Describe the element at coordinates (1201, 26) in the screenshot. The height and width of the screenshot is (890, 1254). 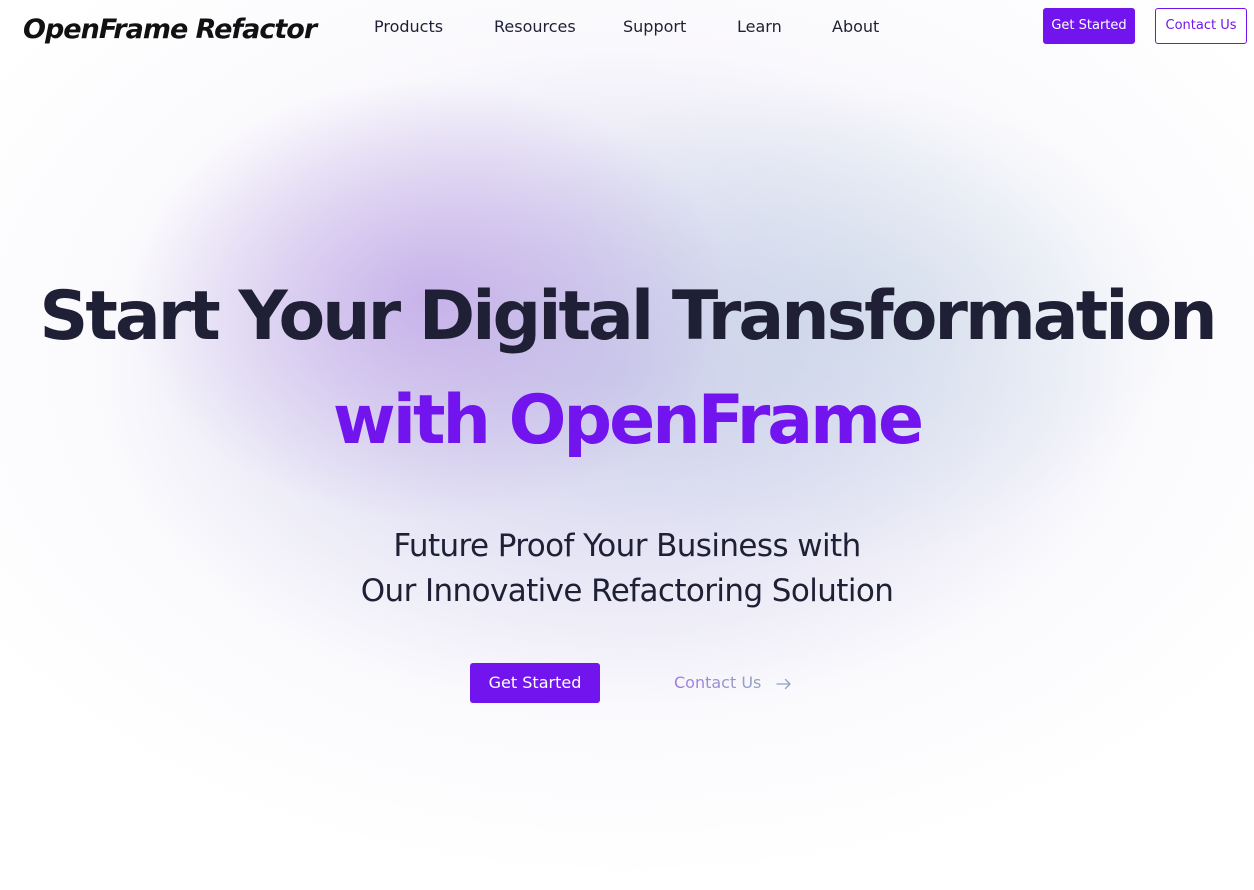
I see `header-contact-us-button: Contact Us` at that location.